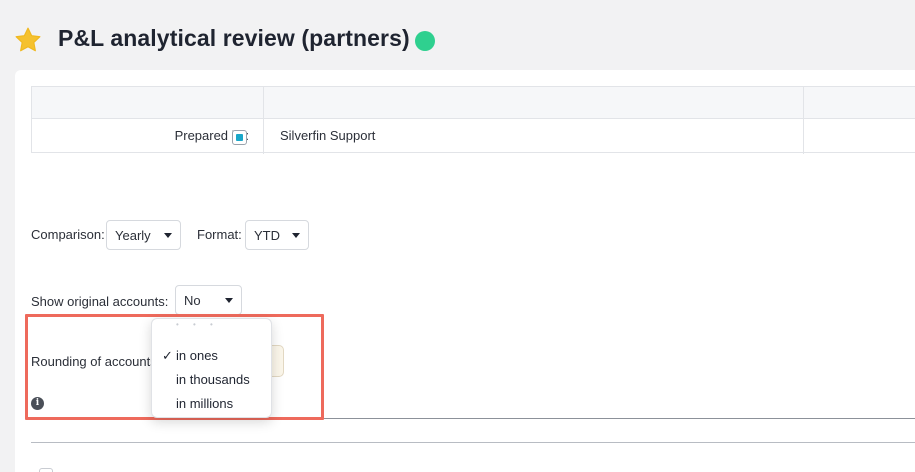 Image resolution: width=915 pixels, height=472 pixels. Describe the element at coordinates (473, 120) in the screenshot. I see `info-table: Prepared by: Silverfin Support` at that location.